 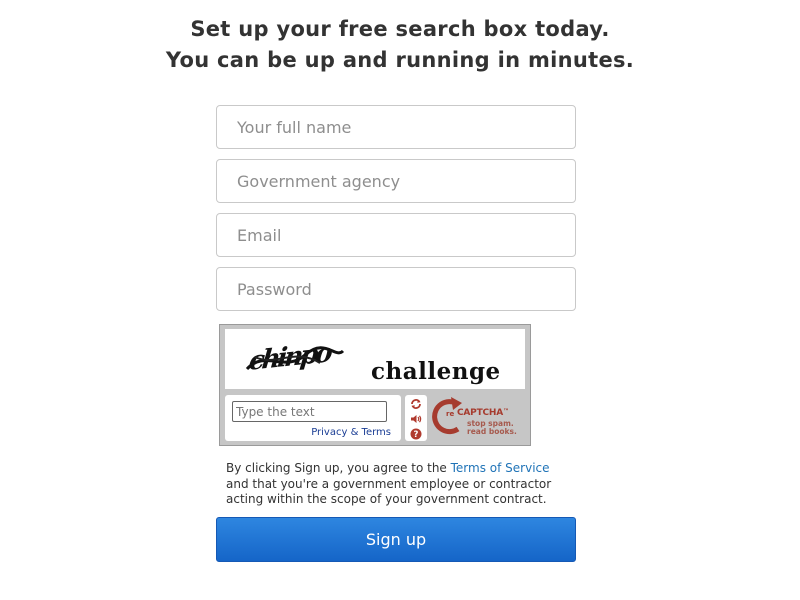 I want to click on terms-of-service-link: Terms of Service, so click(x=500, y=468).